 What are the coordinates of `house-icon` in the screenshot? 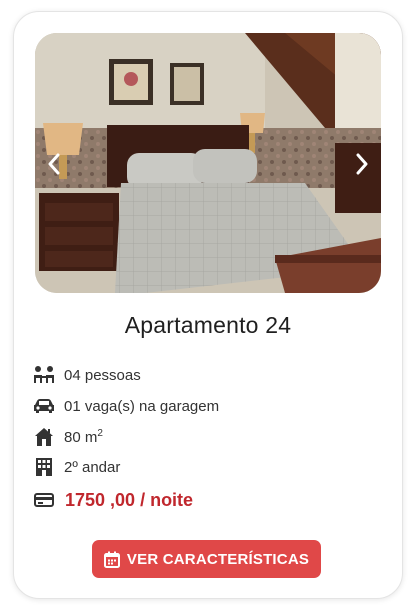 It's located at (44, 437).